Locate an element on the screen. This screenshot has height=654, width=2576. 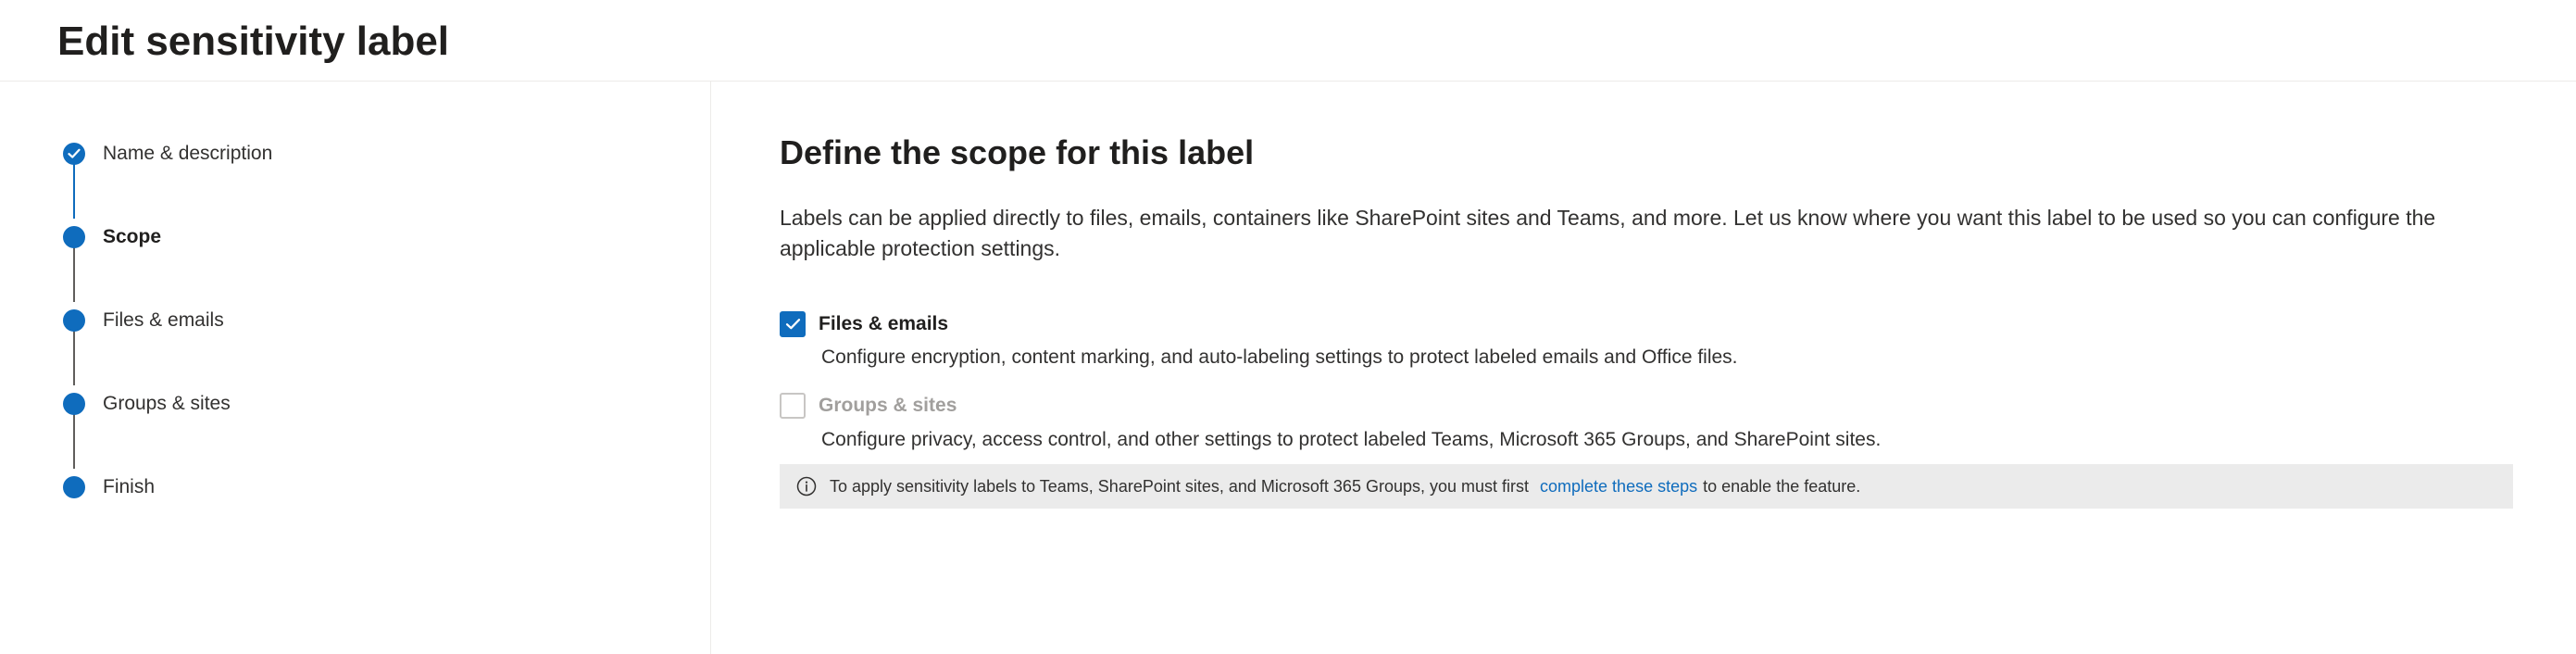
files-emails-option: Files & emails is located at coordinates (864, 324).